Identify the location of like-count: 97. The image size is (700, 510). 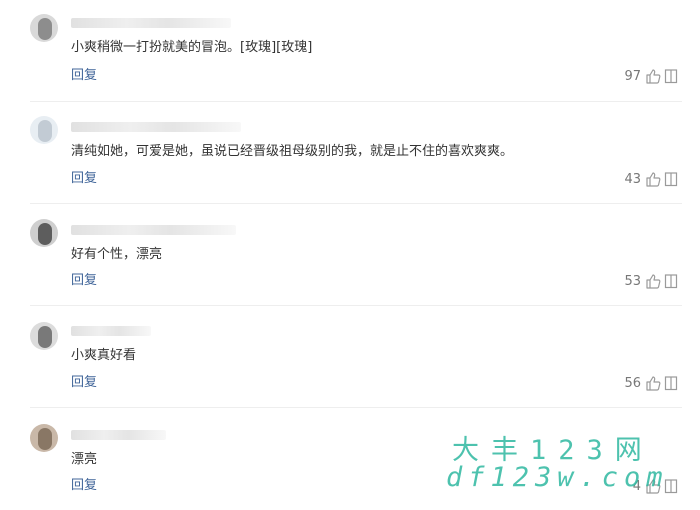
(632, 76).